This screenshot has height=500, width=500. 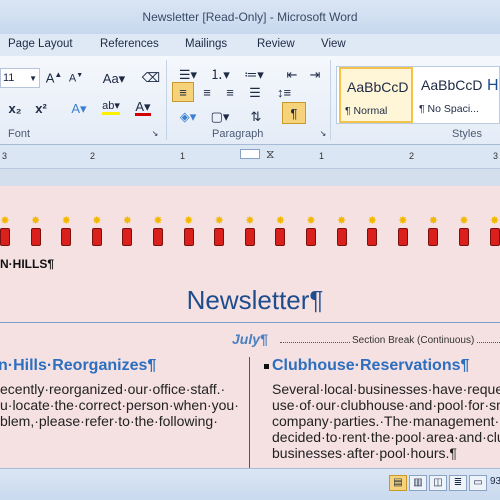 I want to click on justify-icon: ☰, so click(x=255, y=92).